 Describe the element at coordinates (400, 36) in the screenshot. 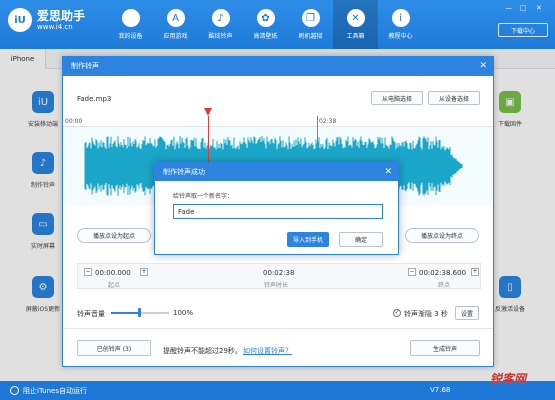

I see `nav-label: 教程中心` at that location.